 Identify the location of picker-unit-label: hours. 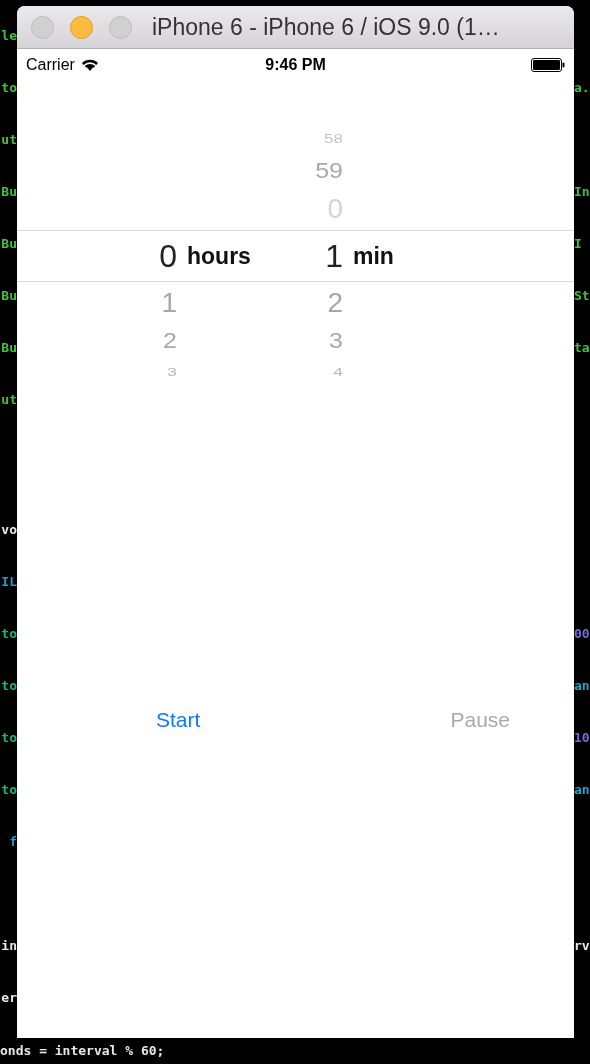
(219, 255).